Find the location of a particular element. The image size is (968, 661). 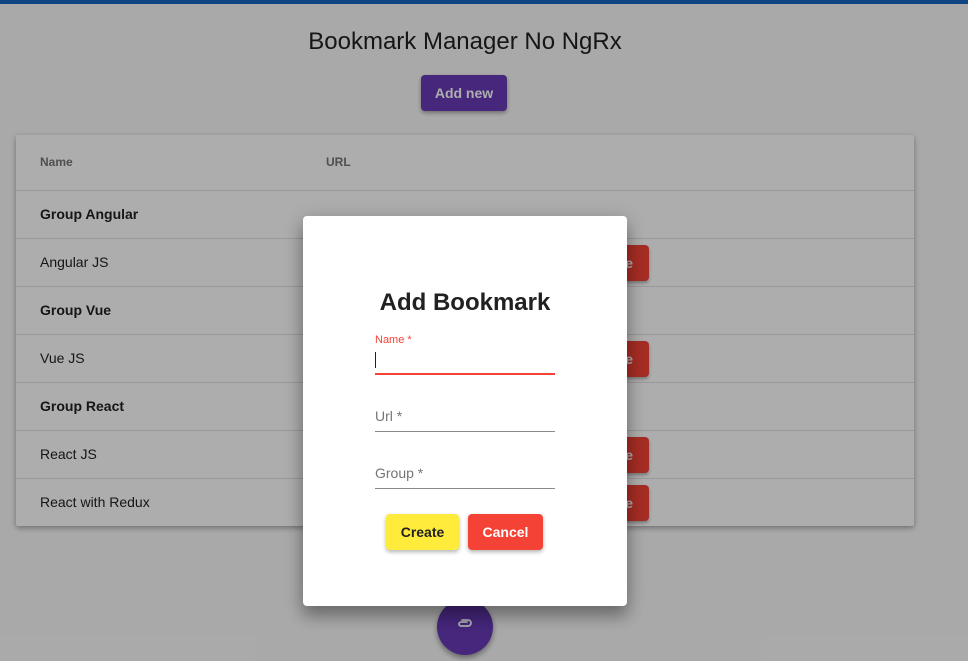

name-field: Name * is located at coordinates (465, 355).